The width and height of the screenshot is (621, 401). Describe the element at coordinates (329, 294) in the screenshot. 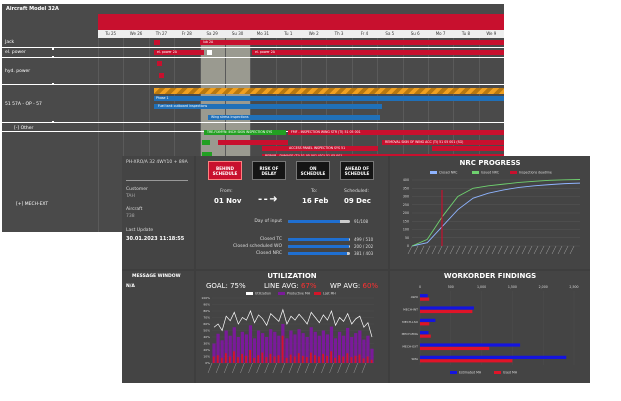

I see `util-legend-label: Lost MH` at that location.